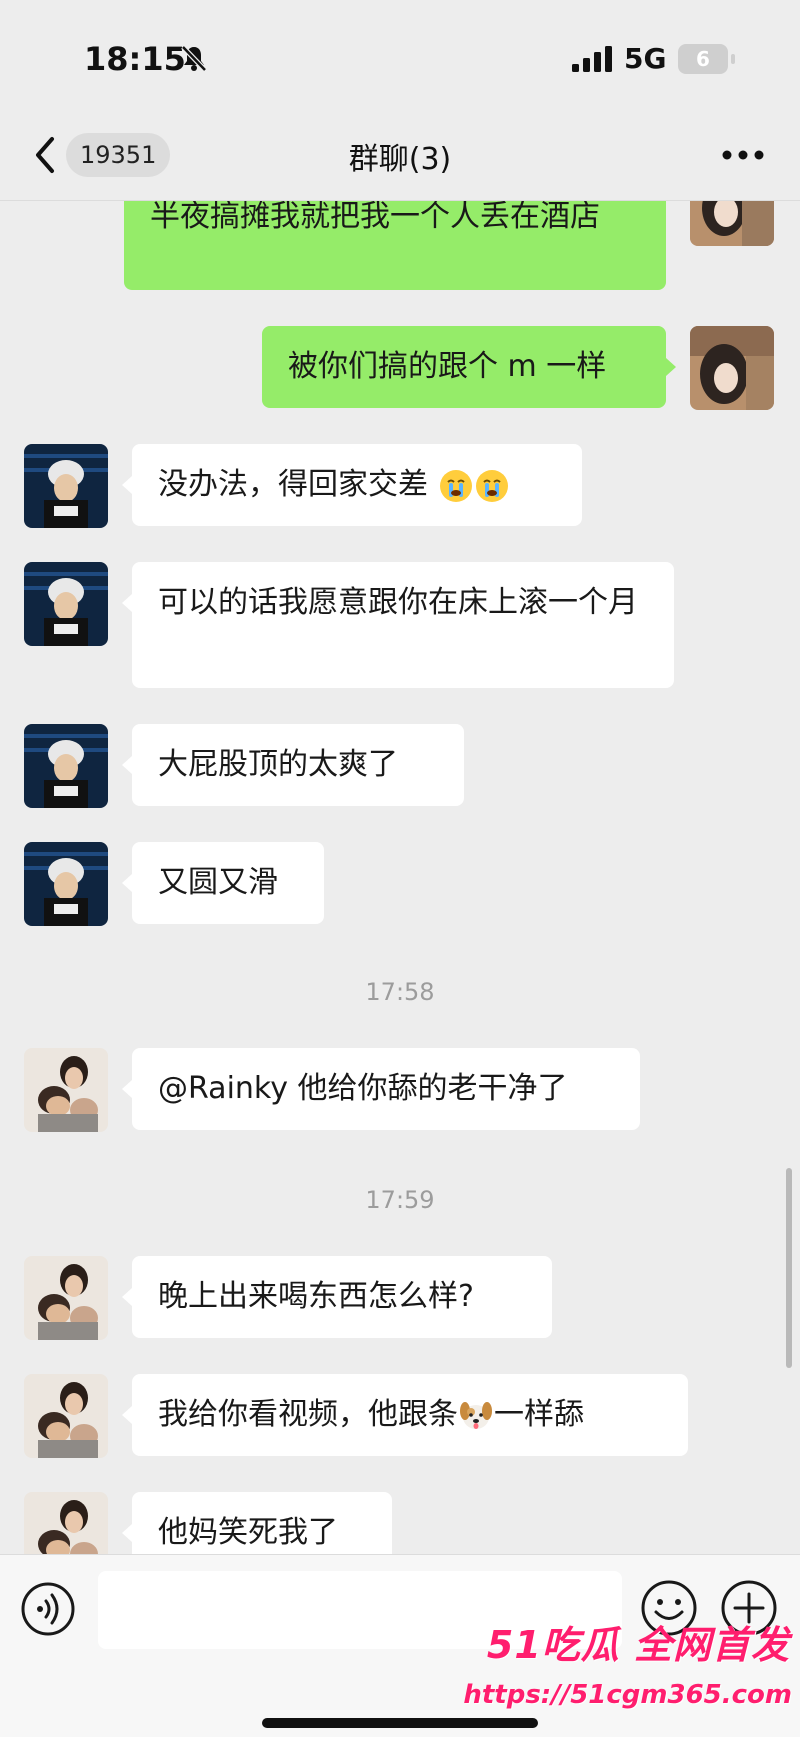  I want to click on message-text: 被你们搞的跟个 m 一样, so click(447, 366).